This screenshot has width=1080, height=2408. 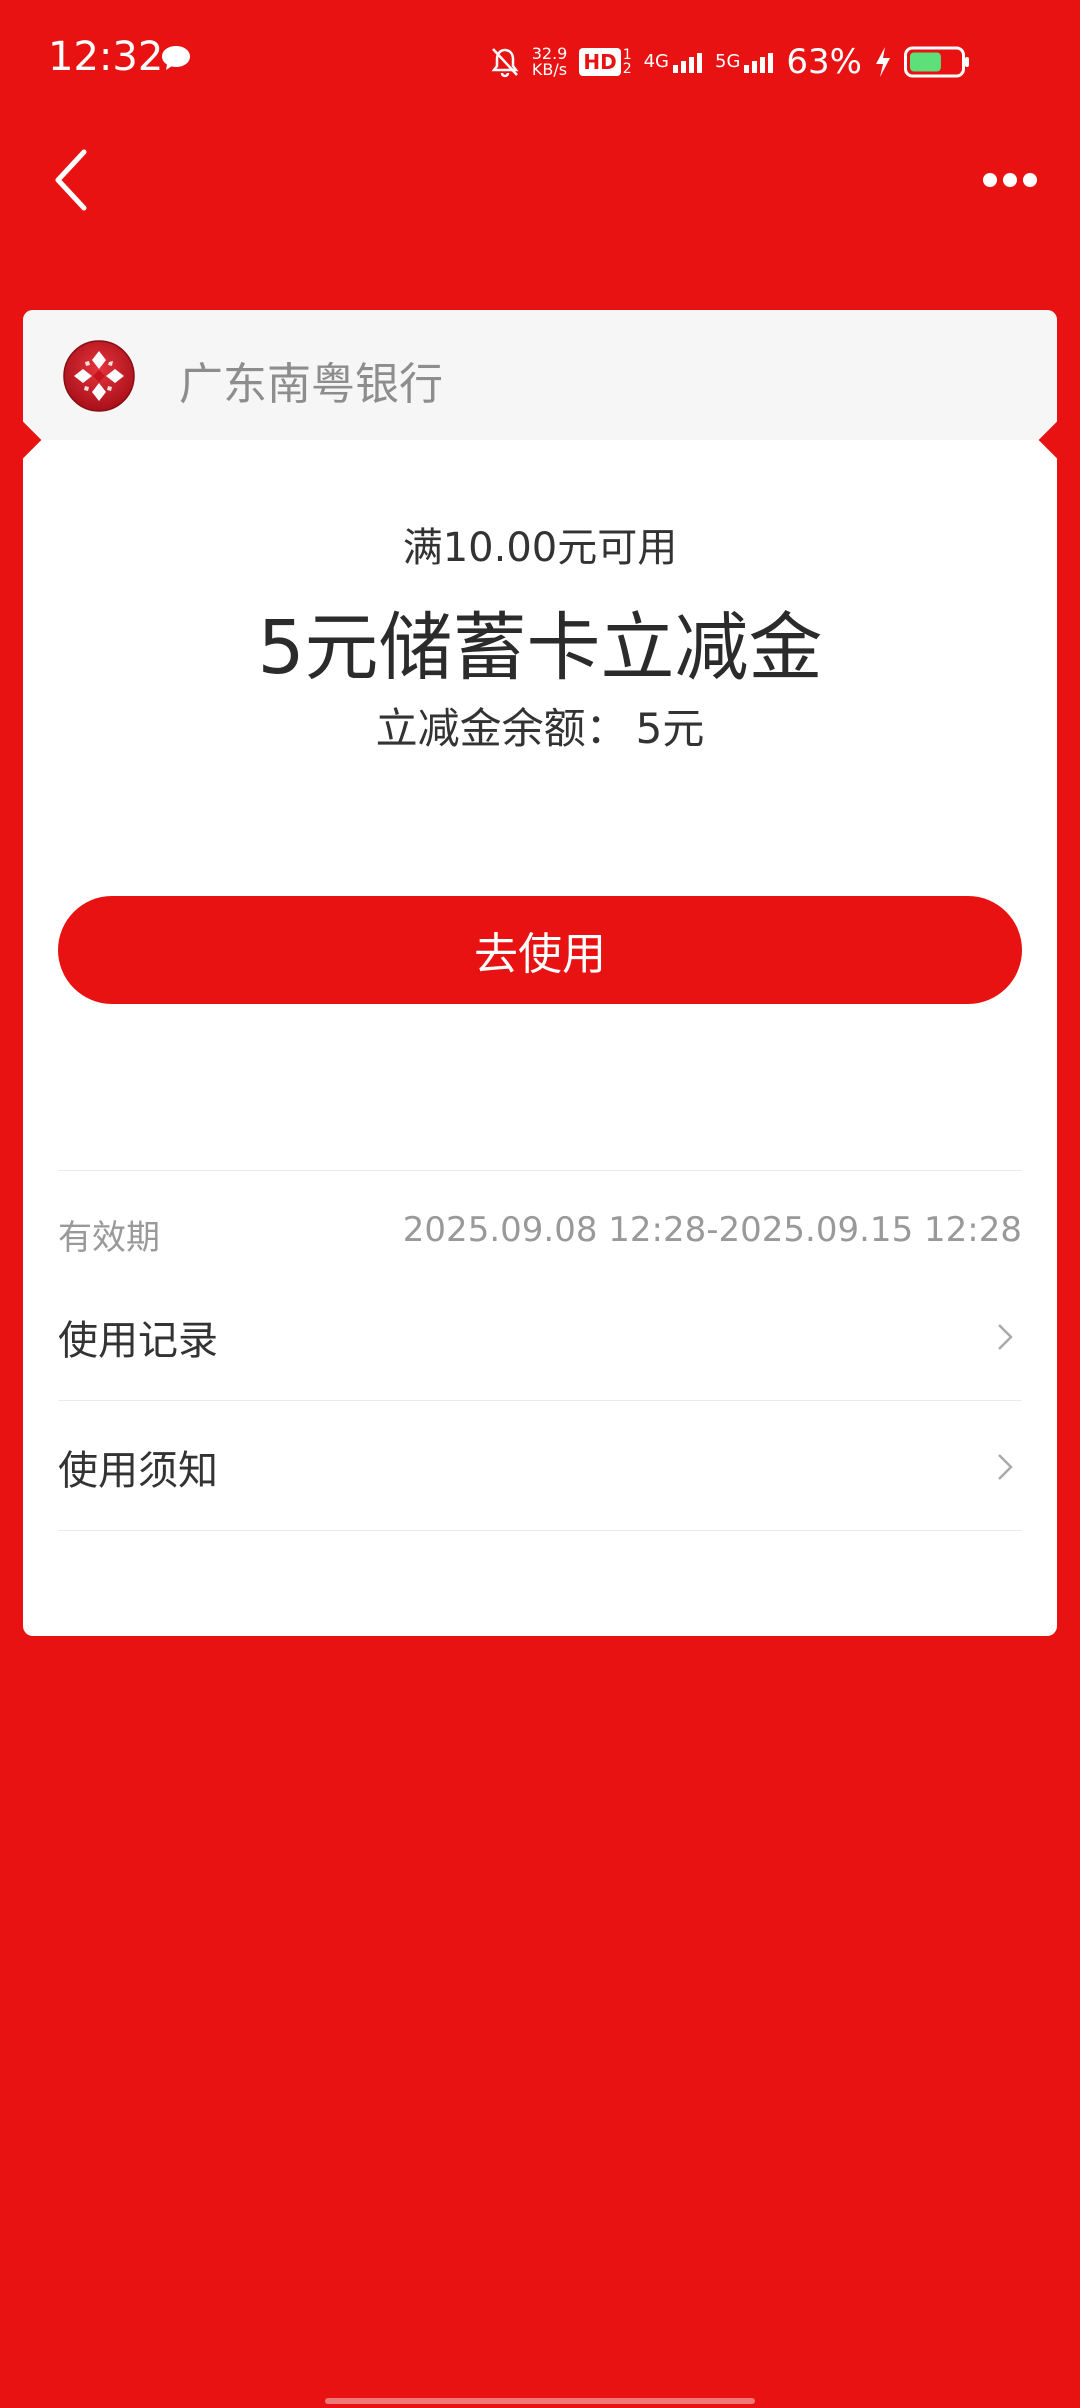 What do you see at coordinates (505, 63) in the screenshot?
I see `bell-off-icon` at bounding box center [505, 63].